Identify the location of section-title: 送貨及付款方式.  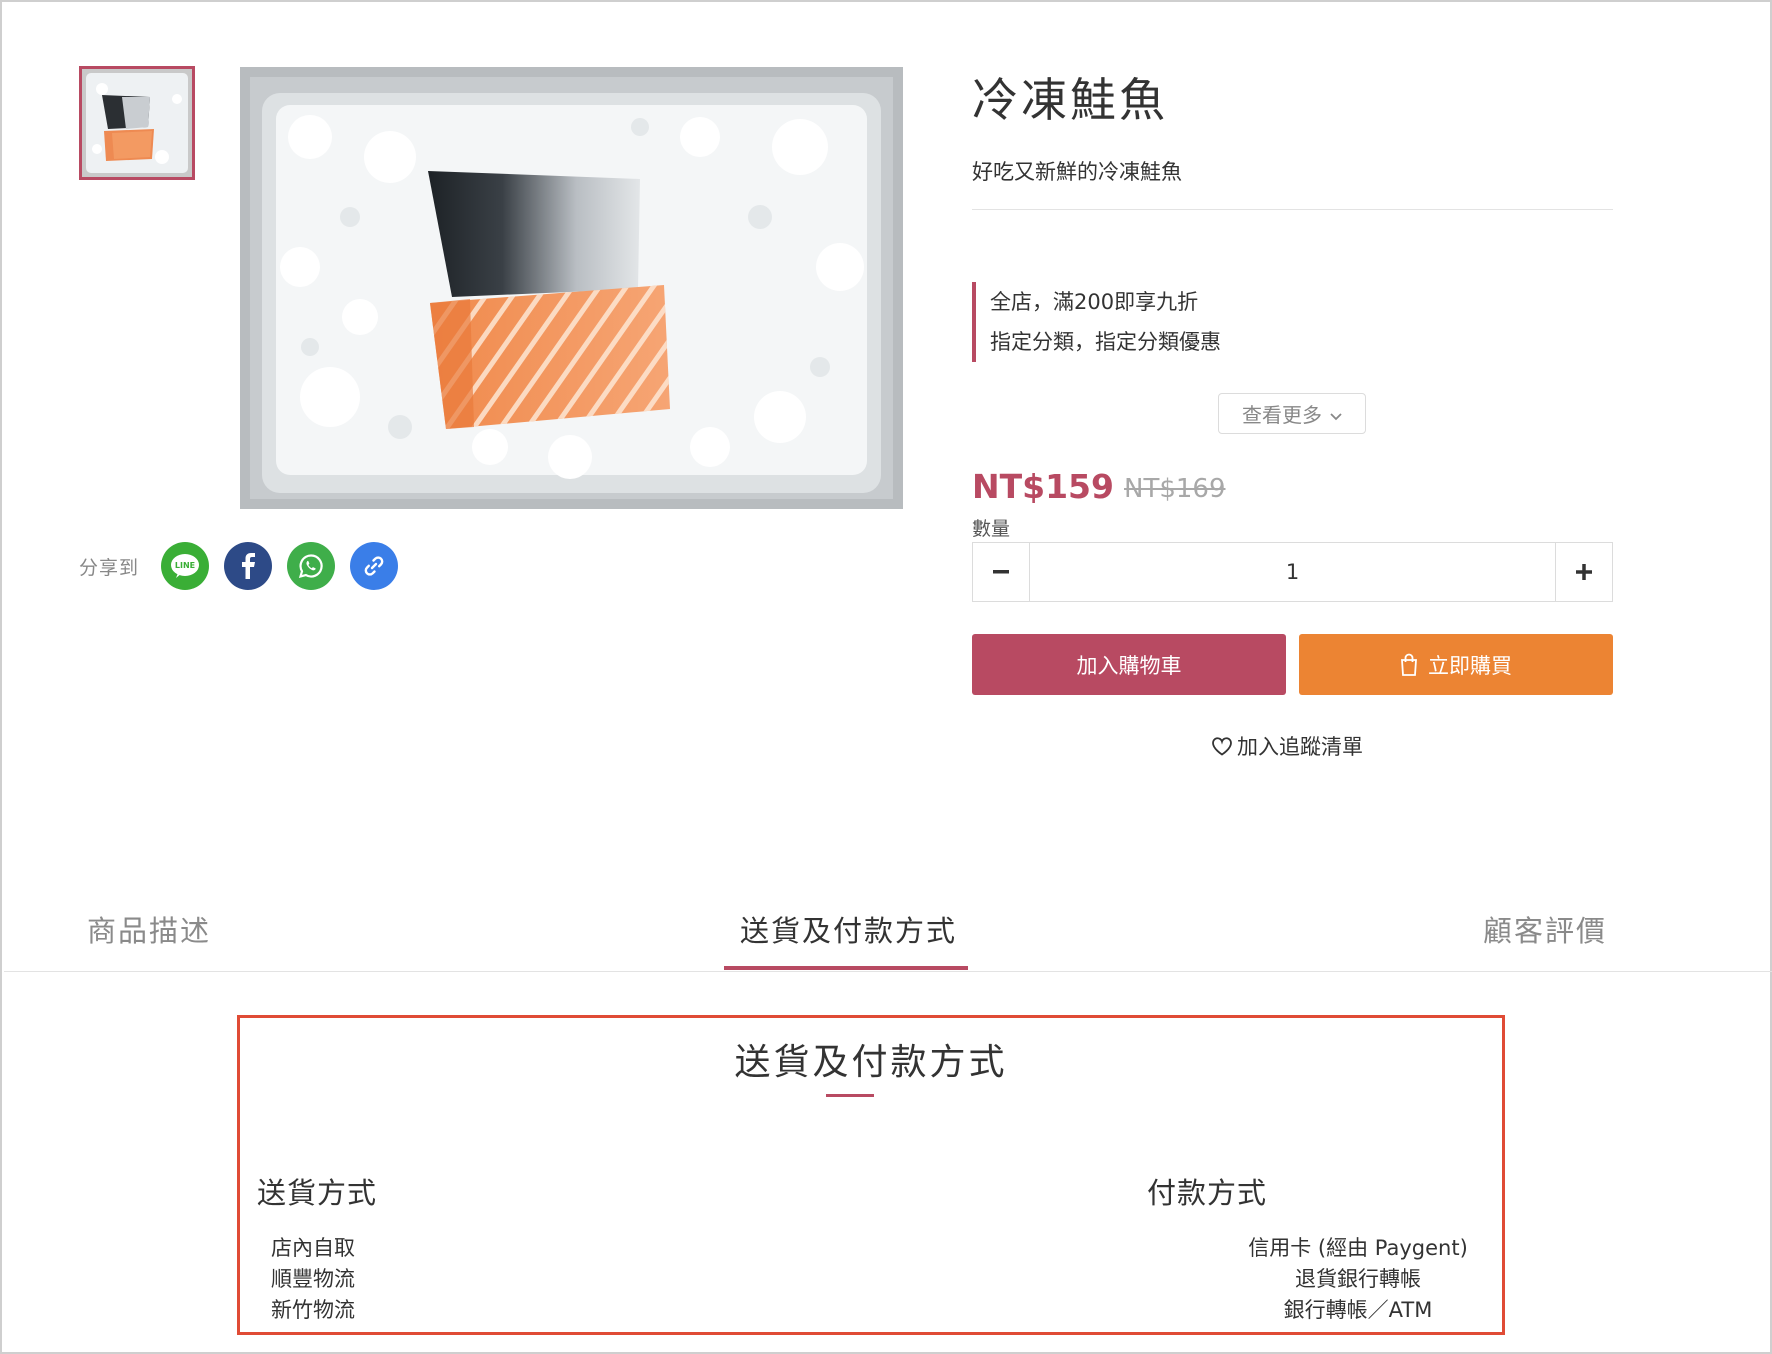
(871, 1062).